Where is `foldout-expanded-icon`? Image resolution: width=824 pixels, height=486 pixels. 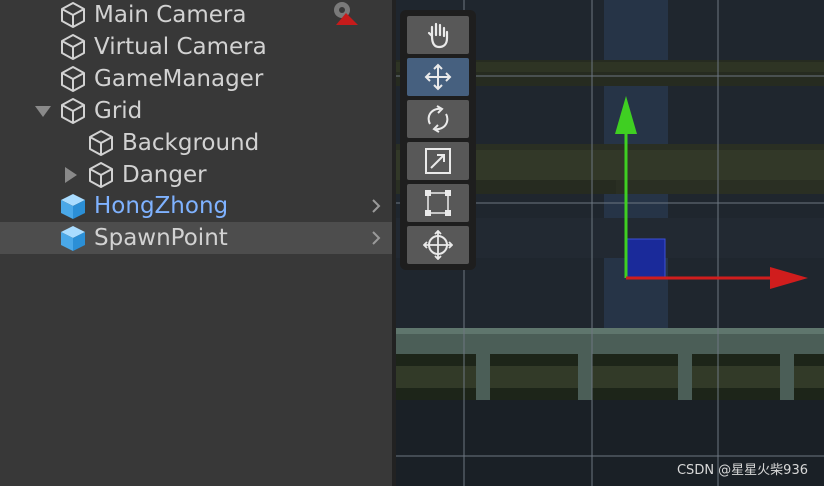
foldout-expanded-icon is located at coordinates (43, 111).